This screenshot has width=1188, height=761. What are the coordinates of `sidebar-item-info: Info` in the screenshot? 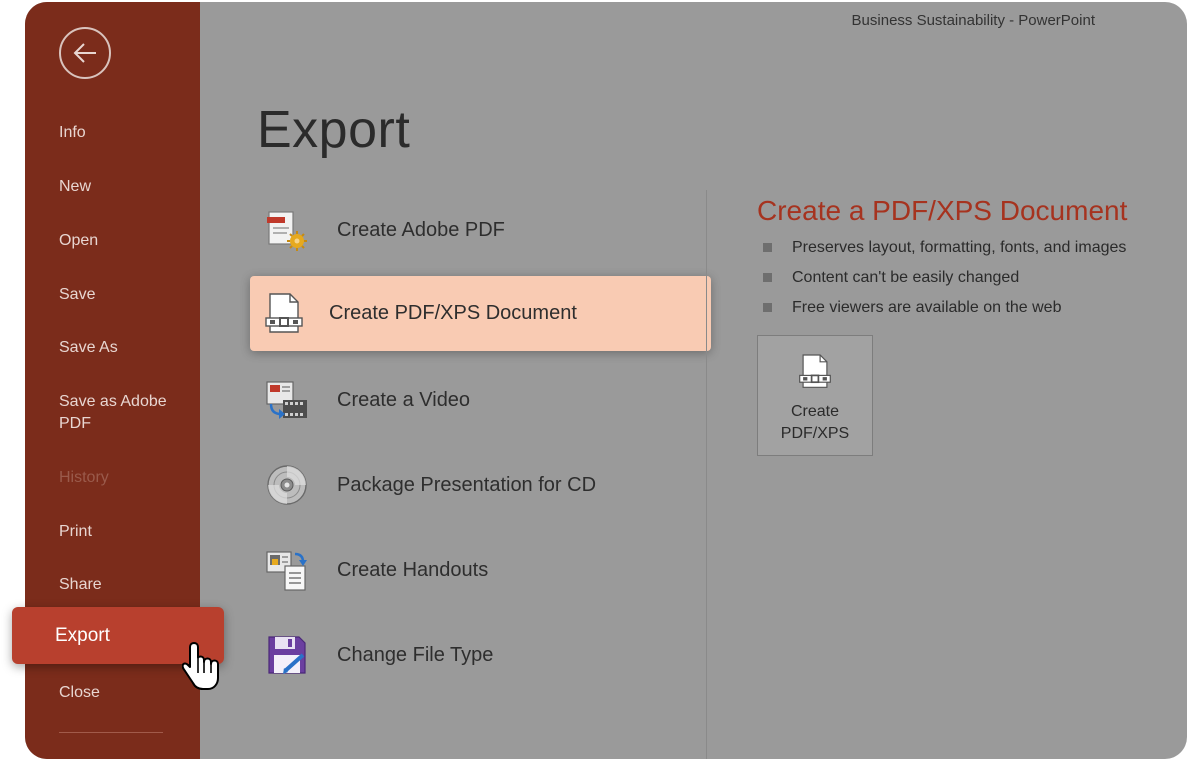 It's located at (124, 133).